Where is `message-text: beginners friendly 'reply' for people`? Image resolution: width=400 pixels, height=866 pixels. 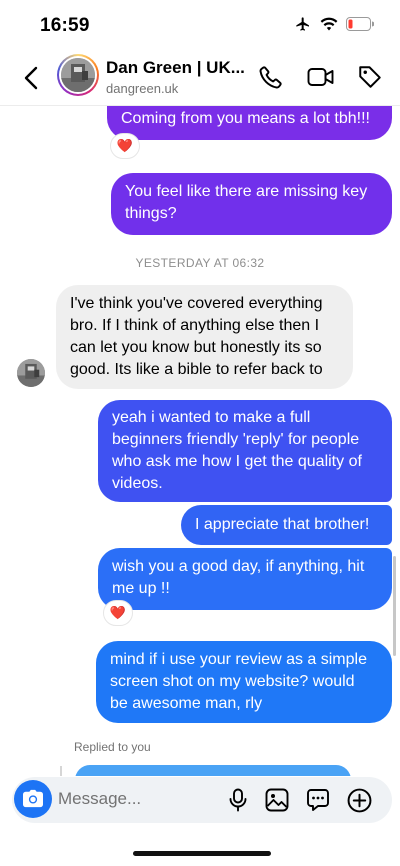
message-text: beginners friendly 'reply' for people is located at coordinates (236, 439).